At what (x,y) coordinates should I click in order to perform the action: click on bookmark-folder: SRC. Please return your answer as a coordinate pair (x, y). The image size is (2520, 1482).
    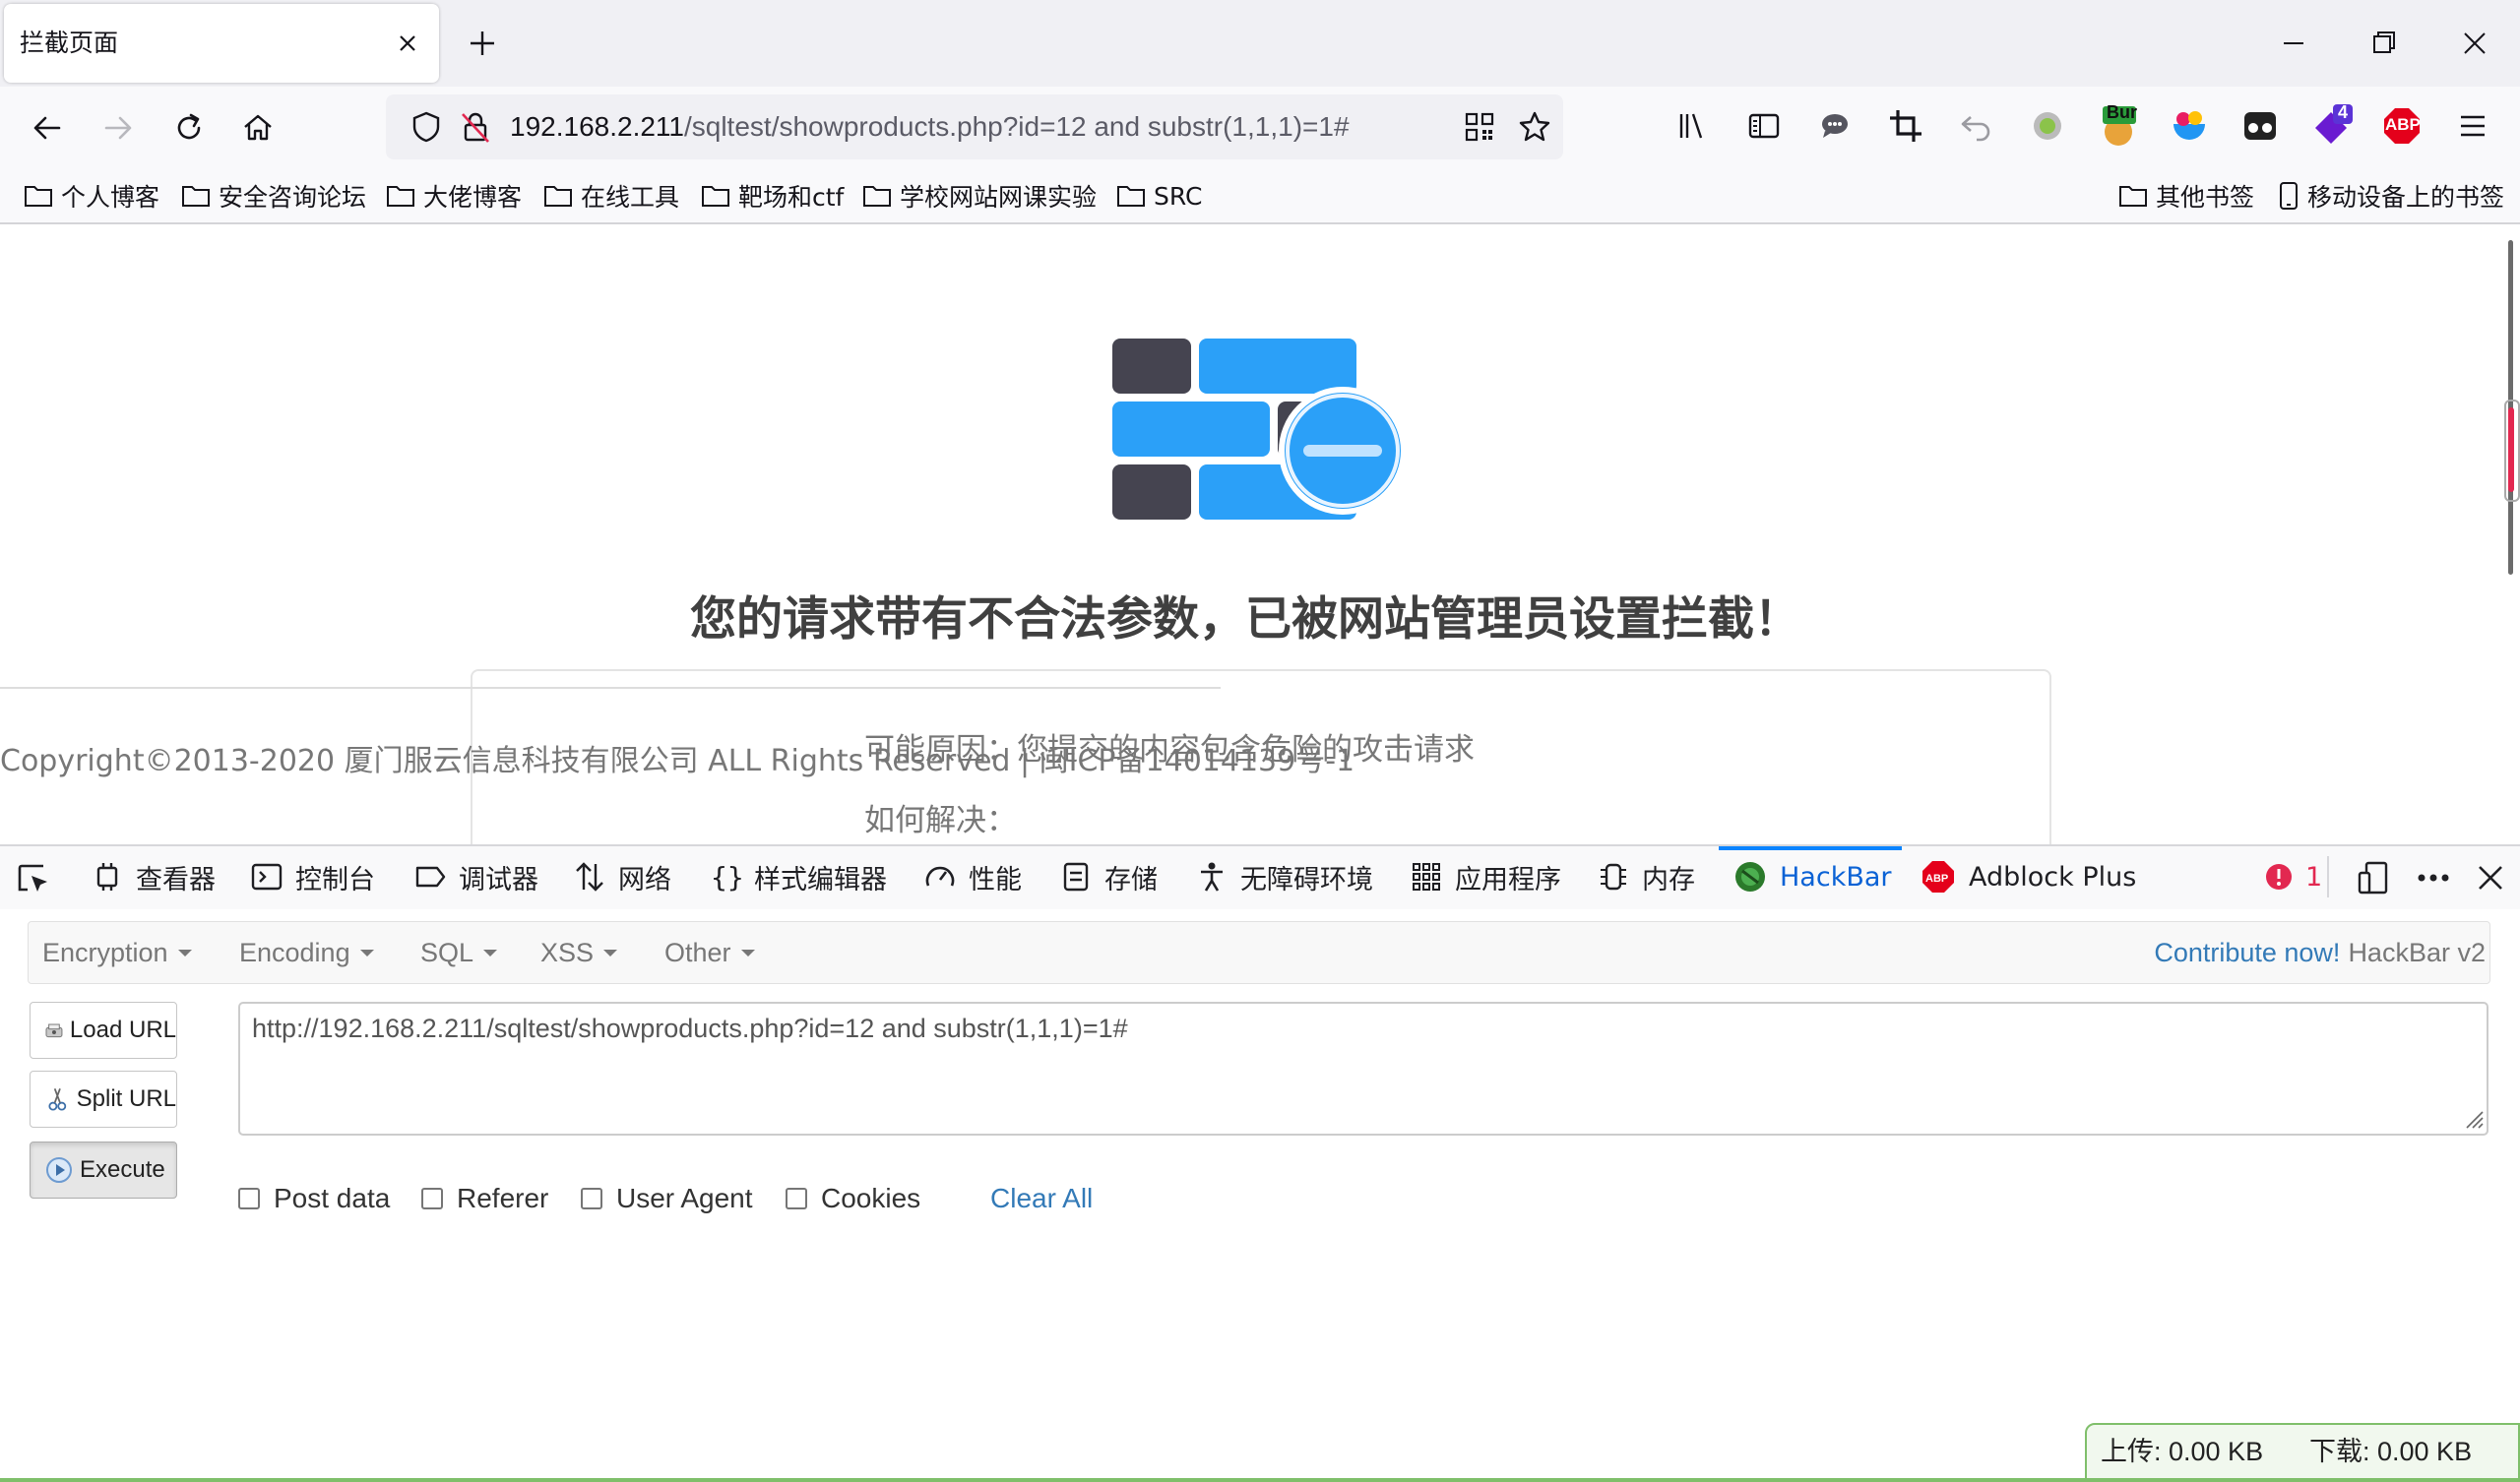
    Looking at the image, I should click on (1159, 195).